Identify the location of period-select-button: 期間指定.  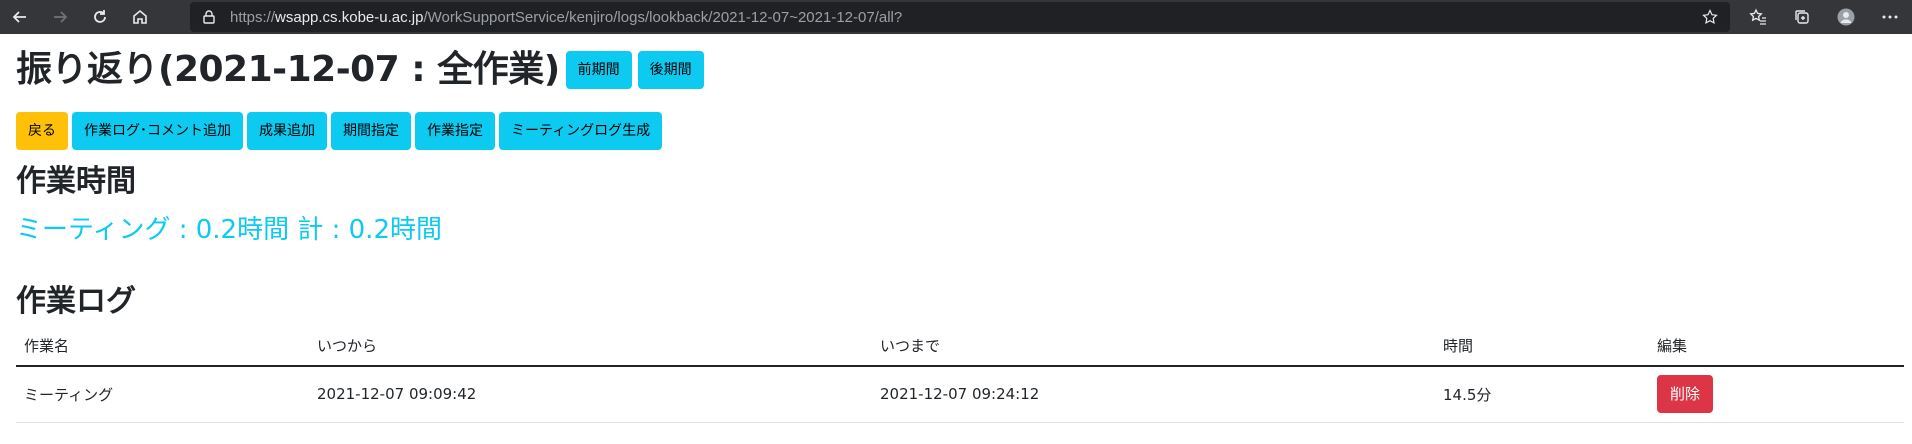
(371, 131).